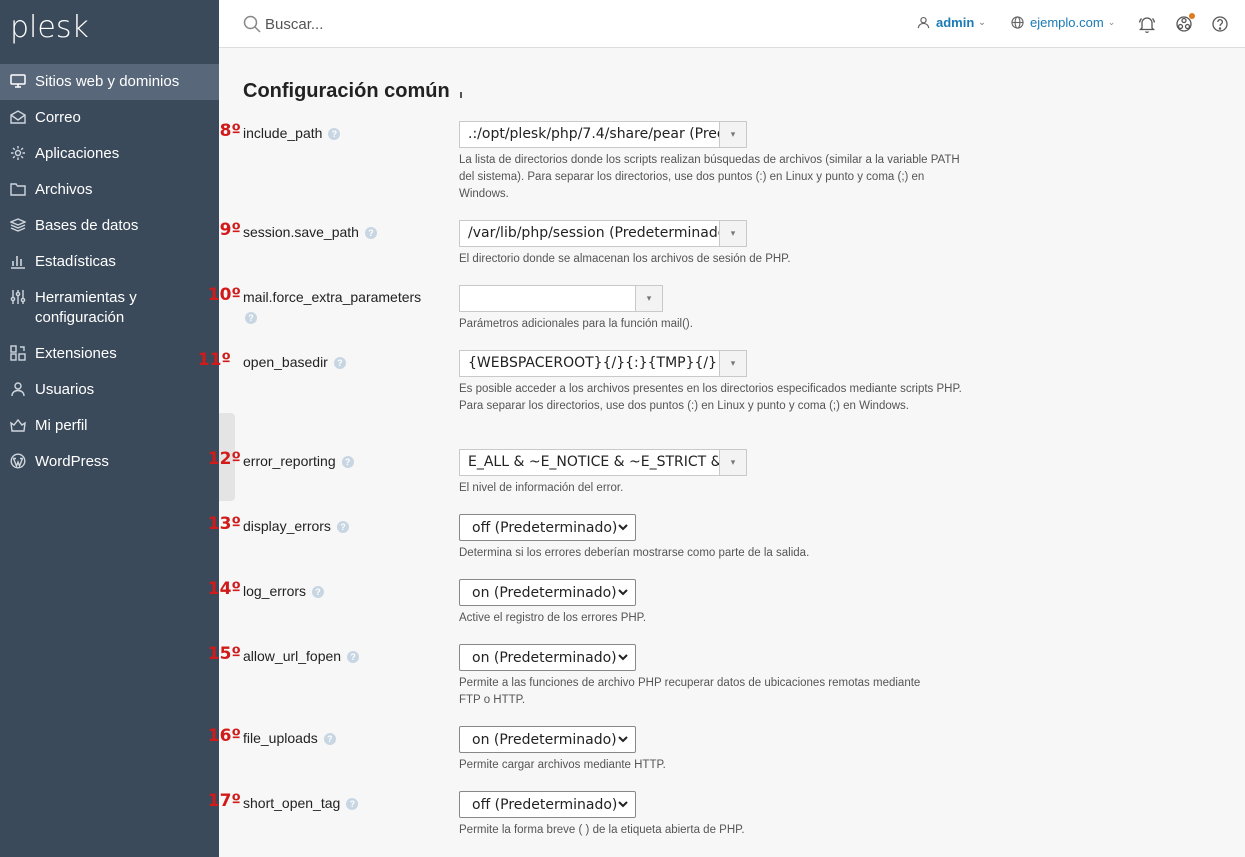 This screenshot has width=1245, height=857. I want to click on file-uploads-select: on (Predeterminado), so click(547, 739).